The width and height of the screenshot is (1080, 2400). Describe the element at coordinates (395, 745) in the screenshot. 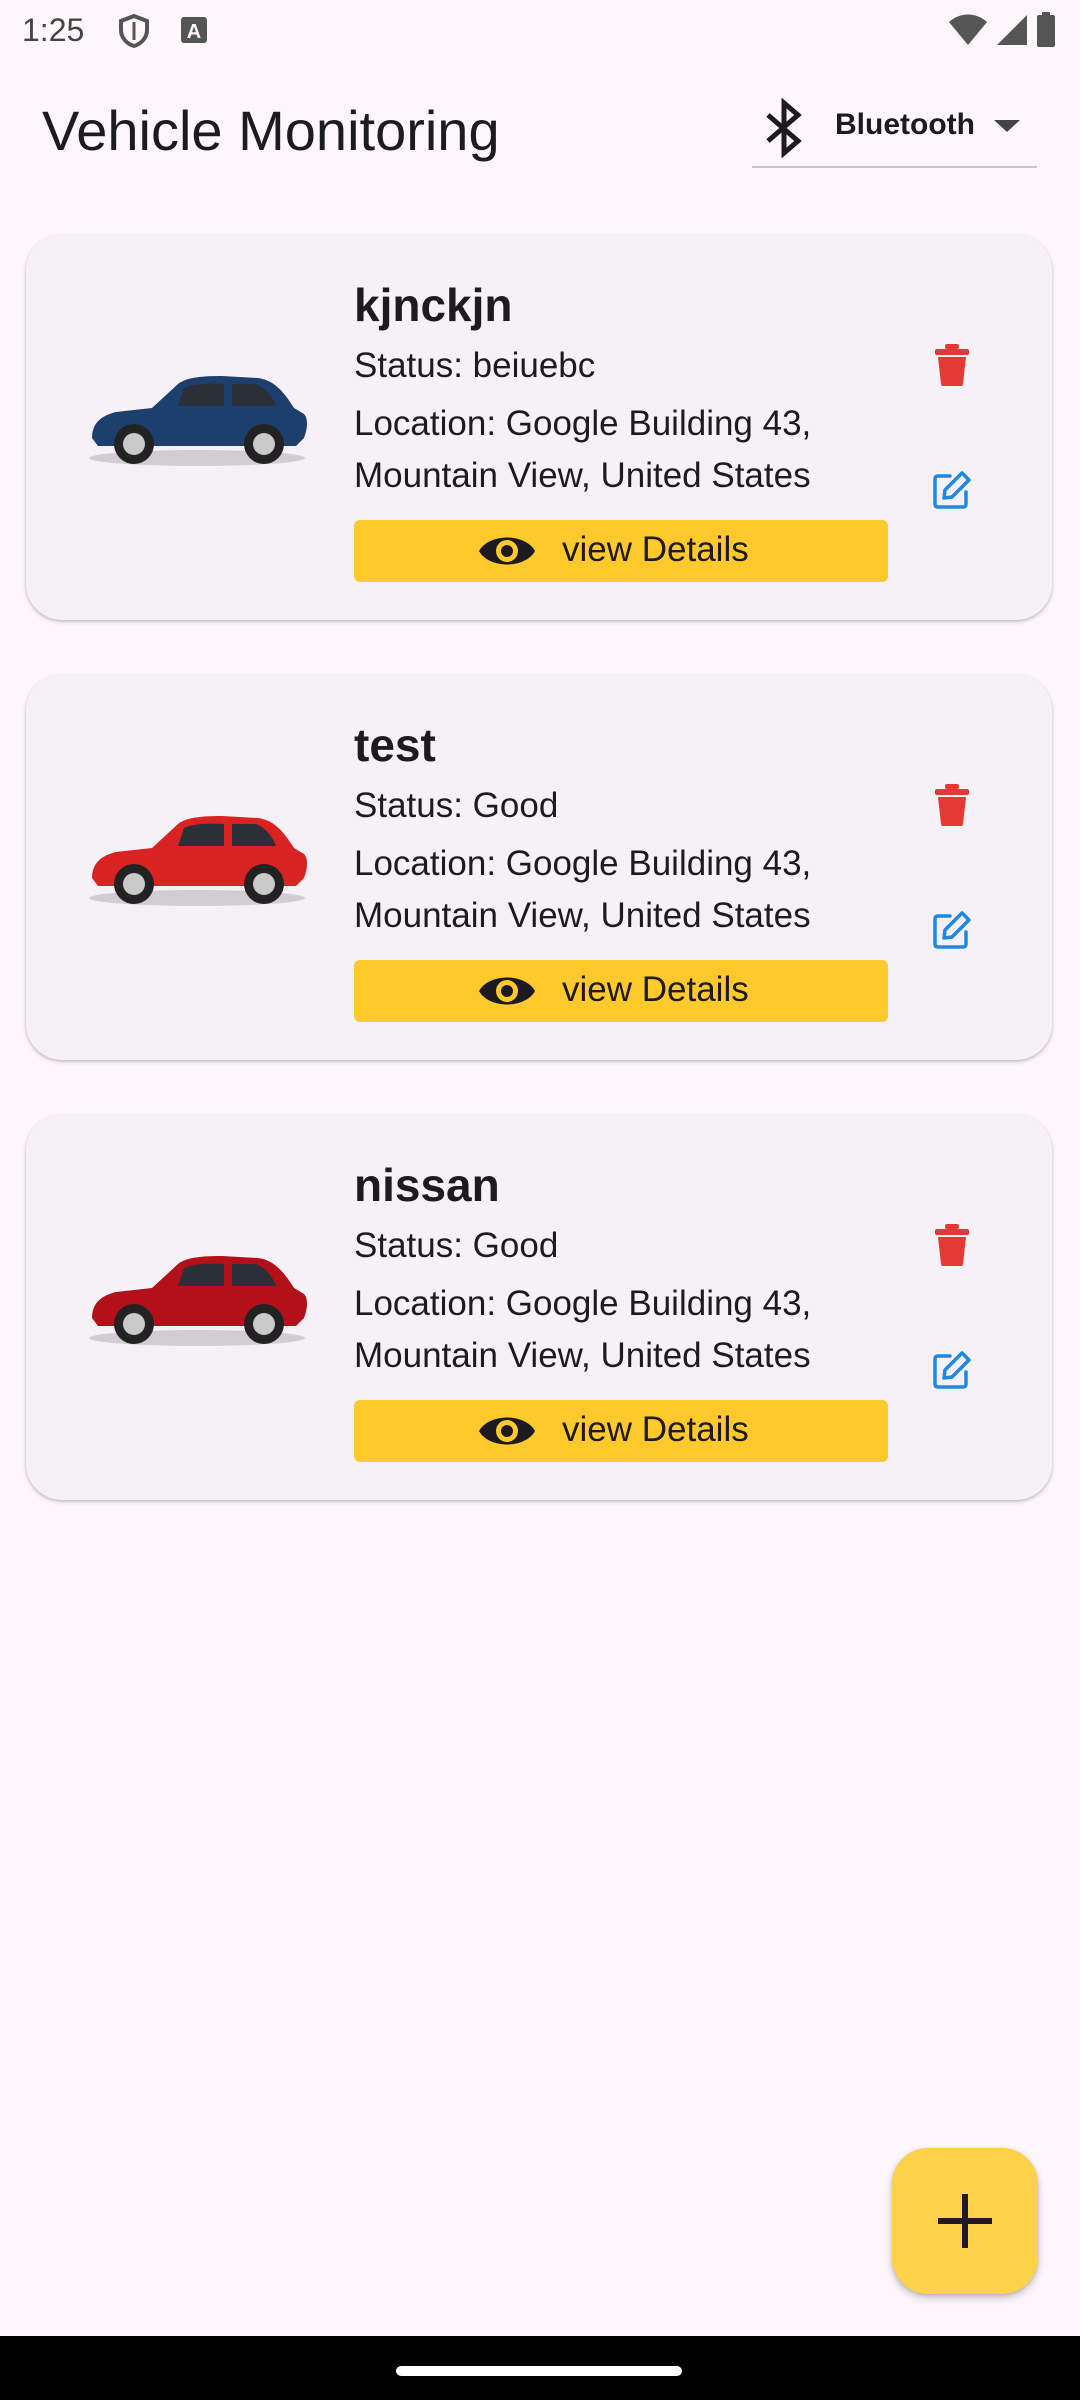

I see `vehicle-name: test` at that location.